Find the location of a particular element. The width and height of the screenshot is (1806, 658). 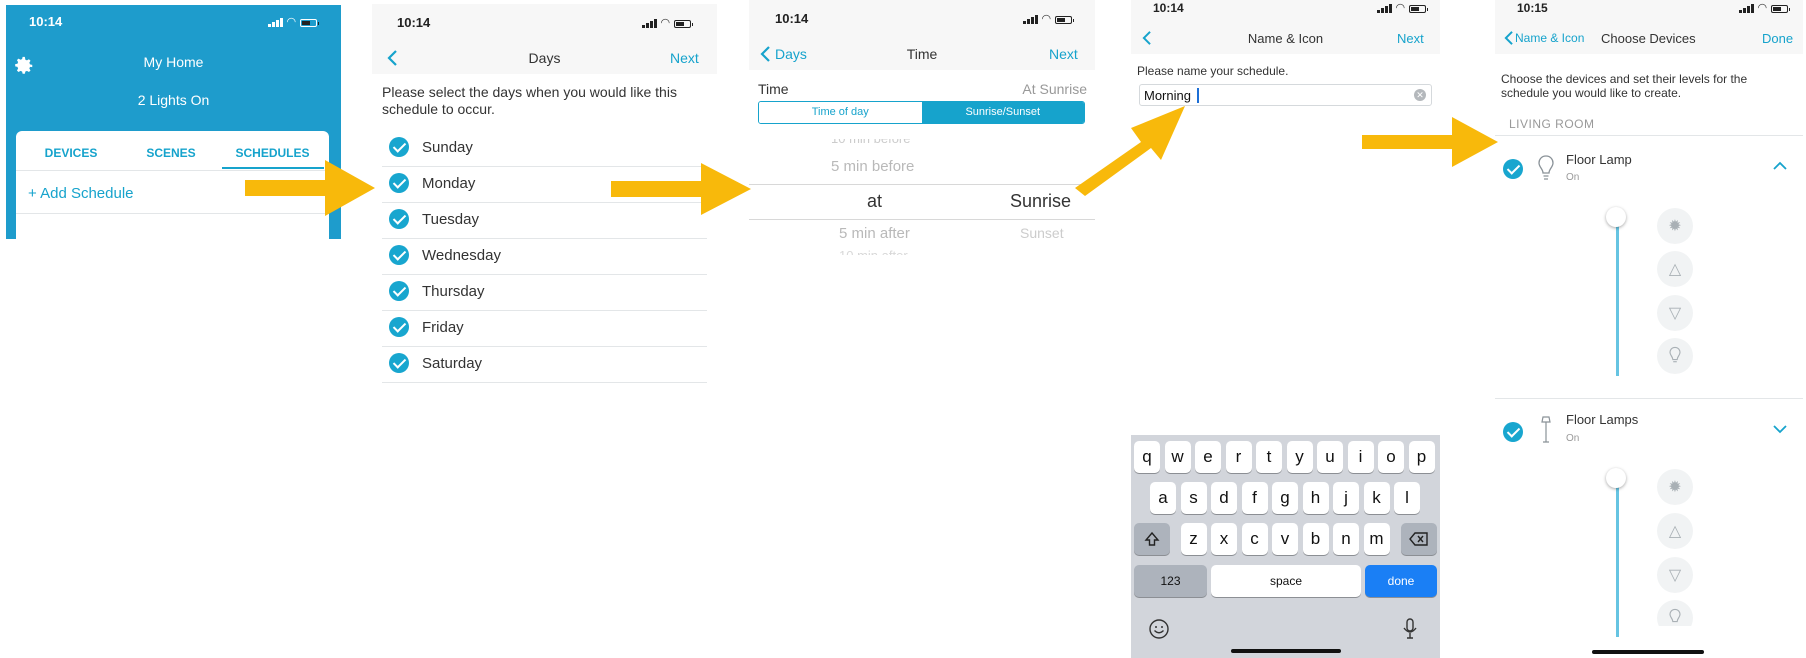

key: h is located at coordinates (1315, 498).